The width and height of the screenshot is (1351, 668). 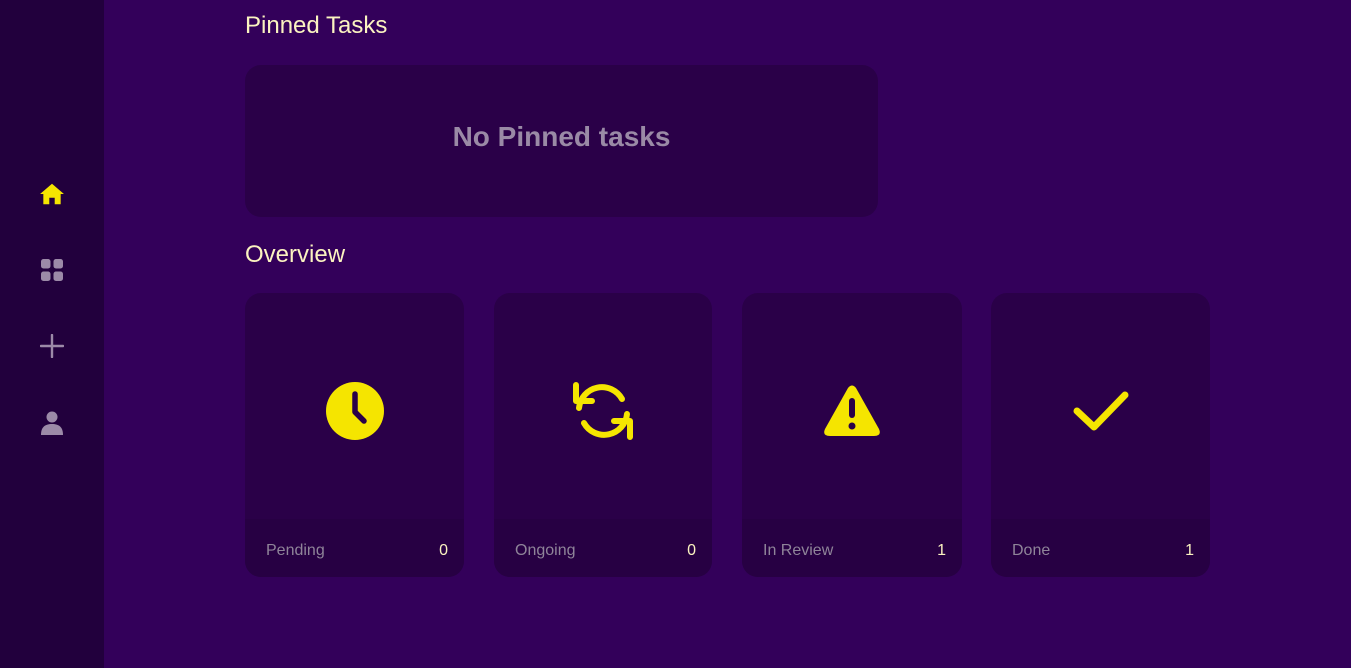 I want to click on user-icon, so click(x=52, y=423).